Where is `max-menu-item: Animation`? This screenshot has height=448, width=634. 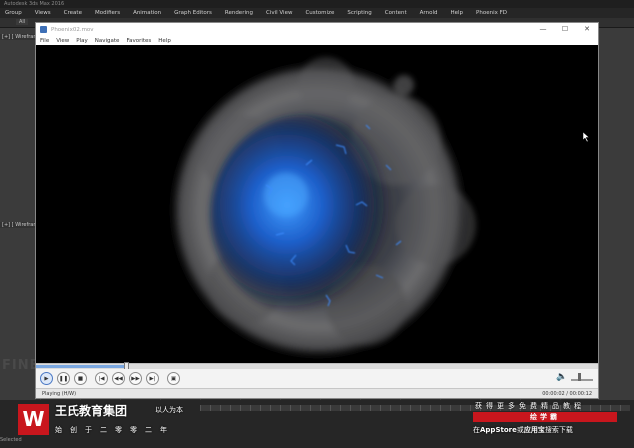
max-menu-item: Animation is located at coordinates (147, 13).